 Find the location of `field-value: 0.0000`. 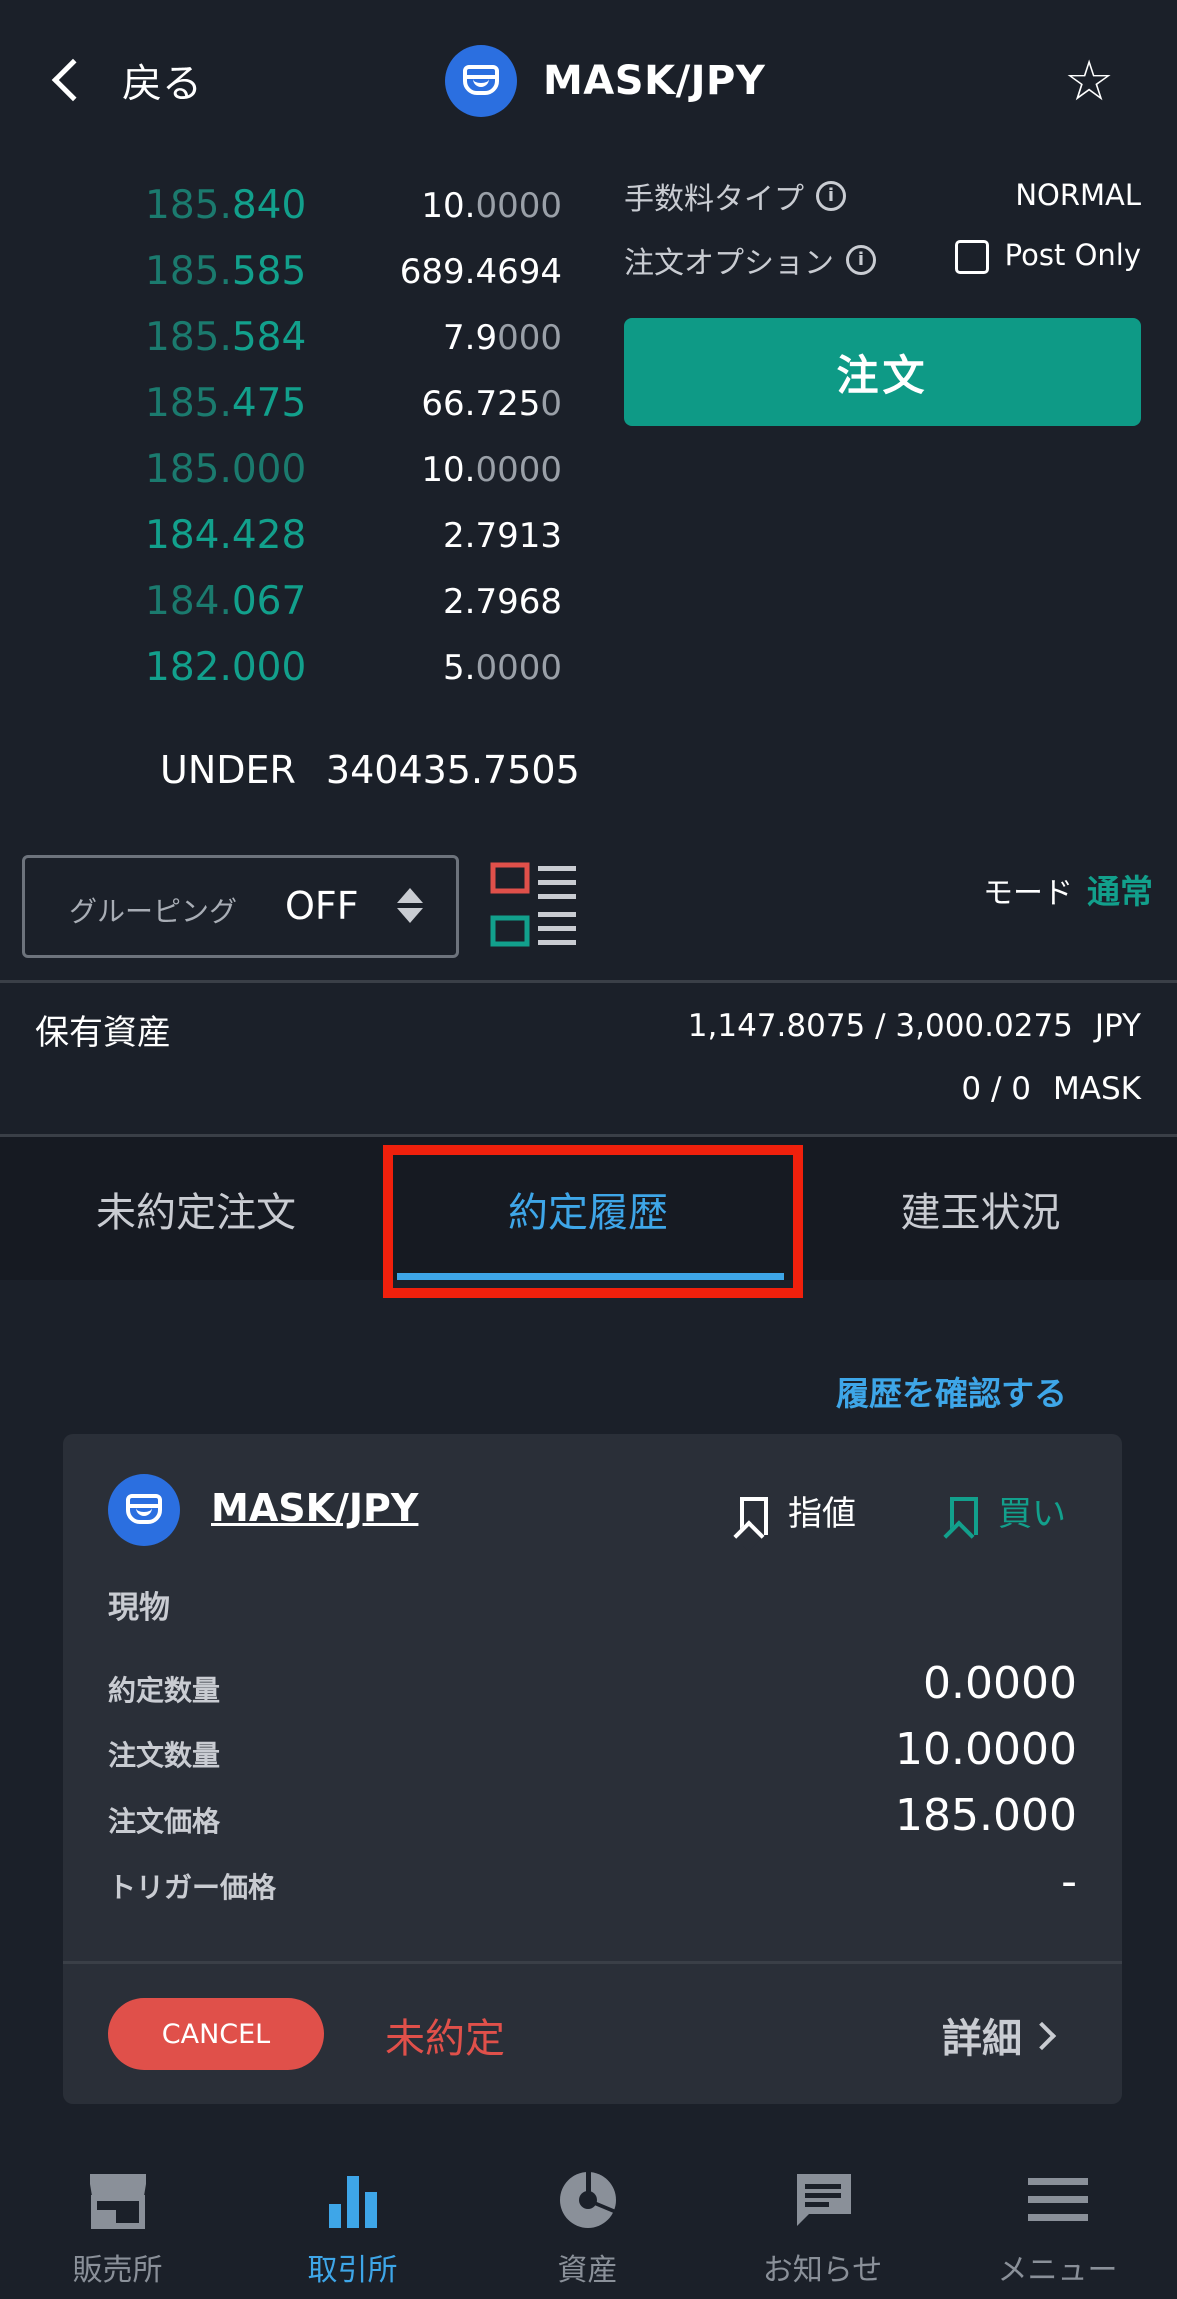

field-value: 0.0000 is located at coordinates (1000, 1683).